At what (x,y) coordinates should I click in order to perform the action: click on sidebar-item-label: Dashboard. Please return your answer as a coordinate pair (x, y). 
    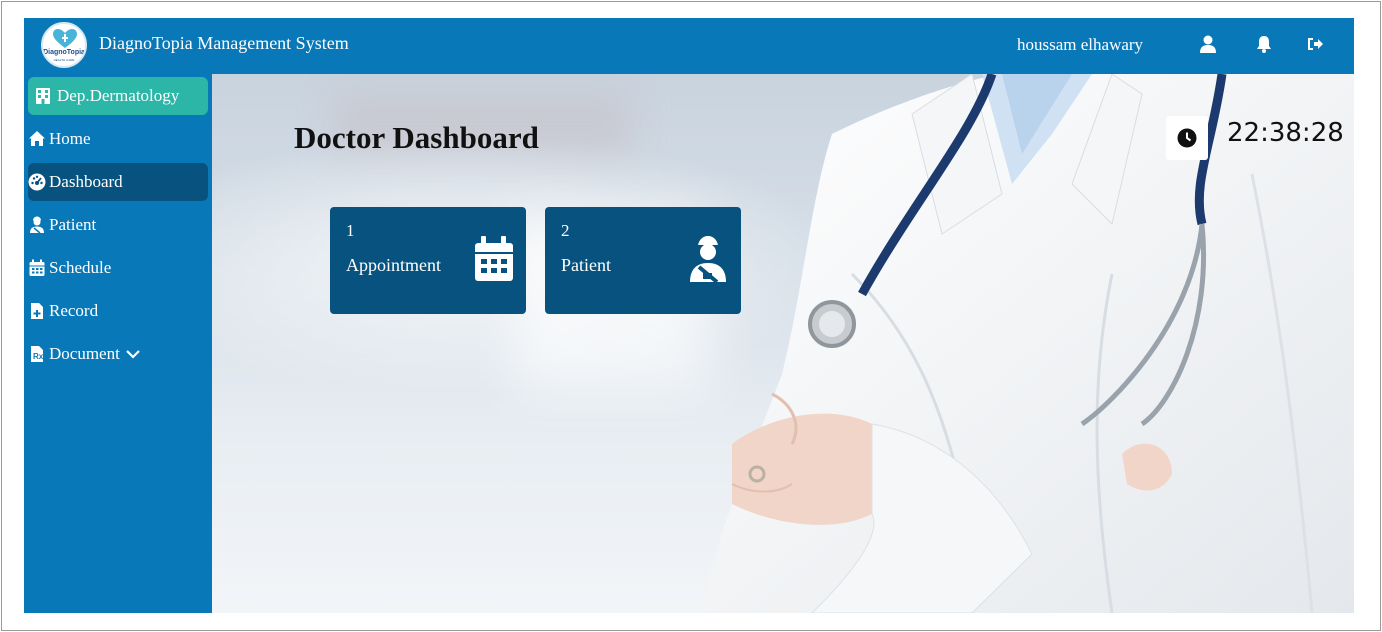
    Looking at the image, I should click on (86, 181).